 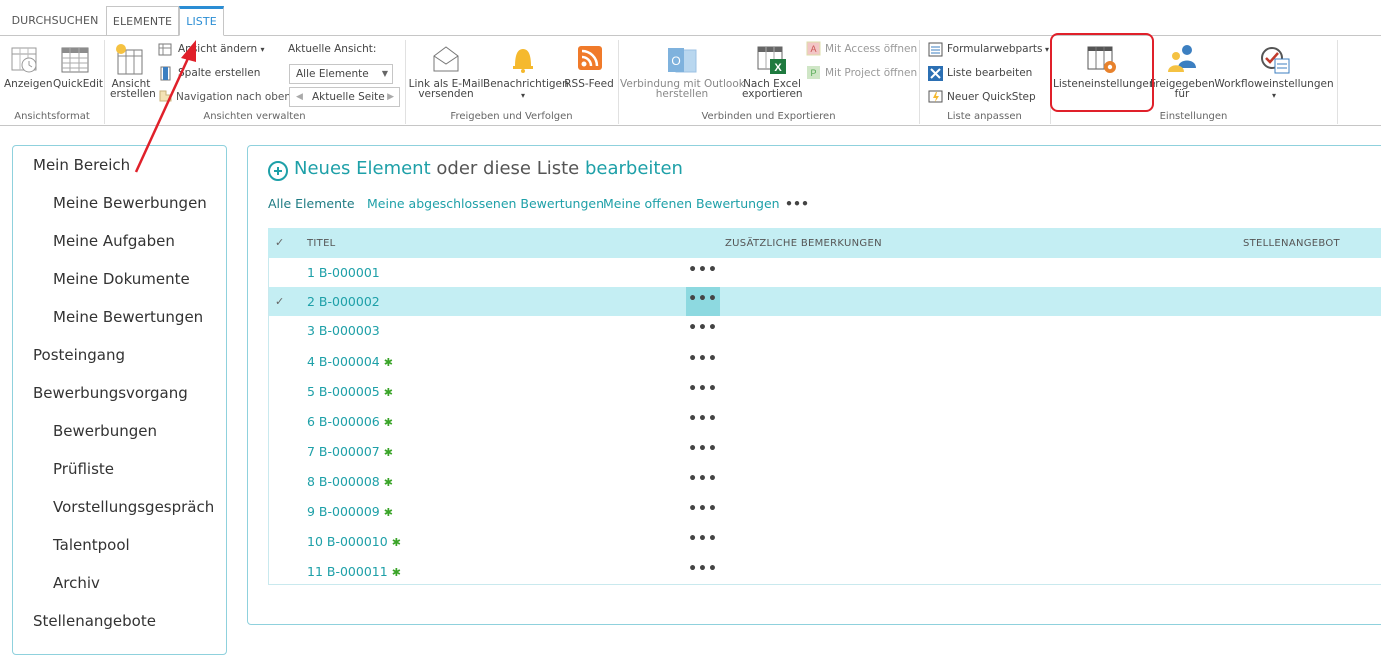 I want to click on nav-meine-bewertungen: Meine Bewertungen, so click(x=128, y=317).